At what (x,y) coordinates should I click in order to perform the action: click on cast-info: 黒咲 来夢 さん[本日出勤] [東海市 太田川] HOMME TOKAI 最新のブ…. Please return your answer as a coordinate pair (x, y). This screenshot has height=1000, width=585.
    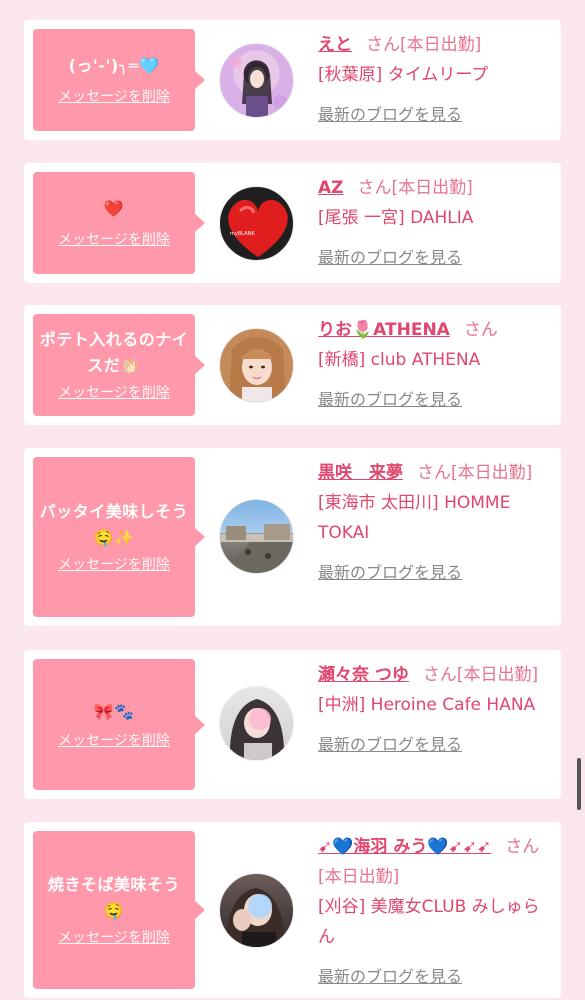
    Looking at the image, I should click on (437, 523).